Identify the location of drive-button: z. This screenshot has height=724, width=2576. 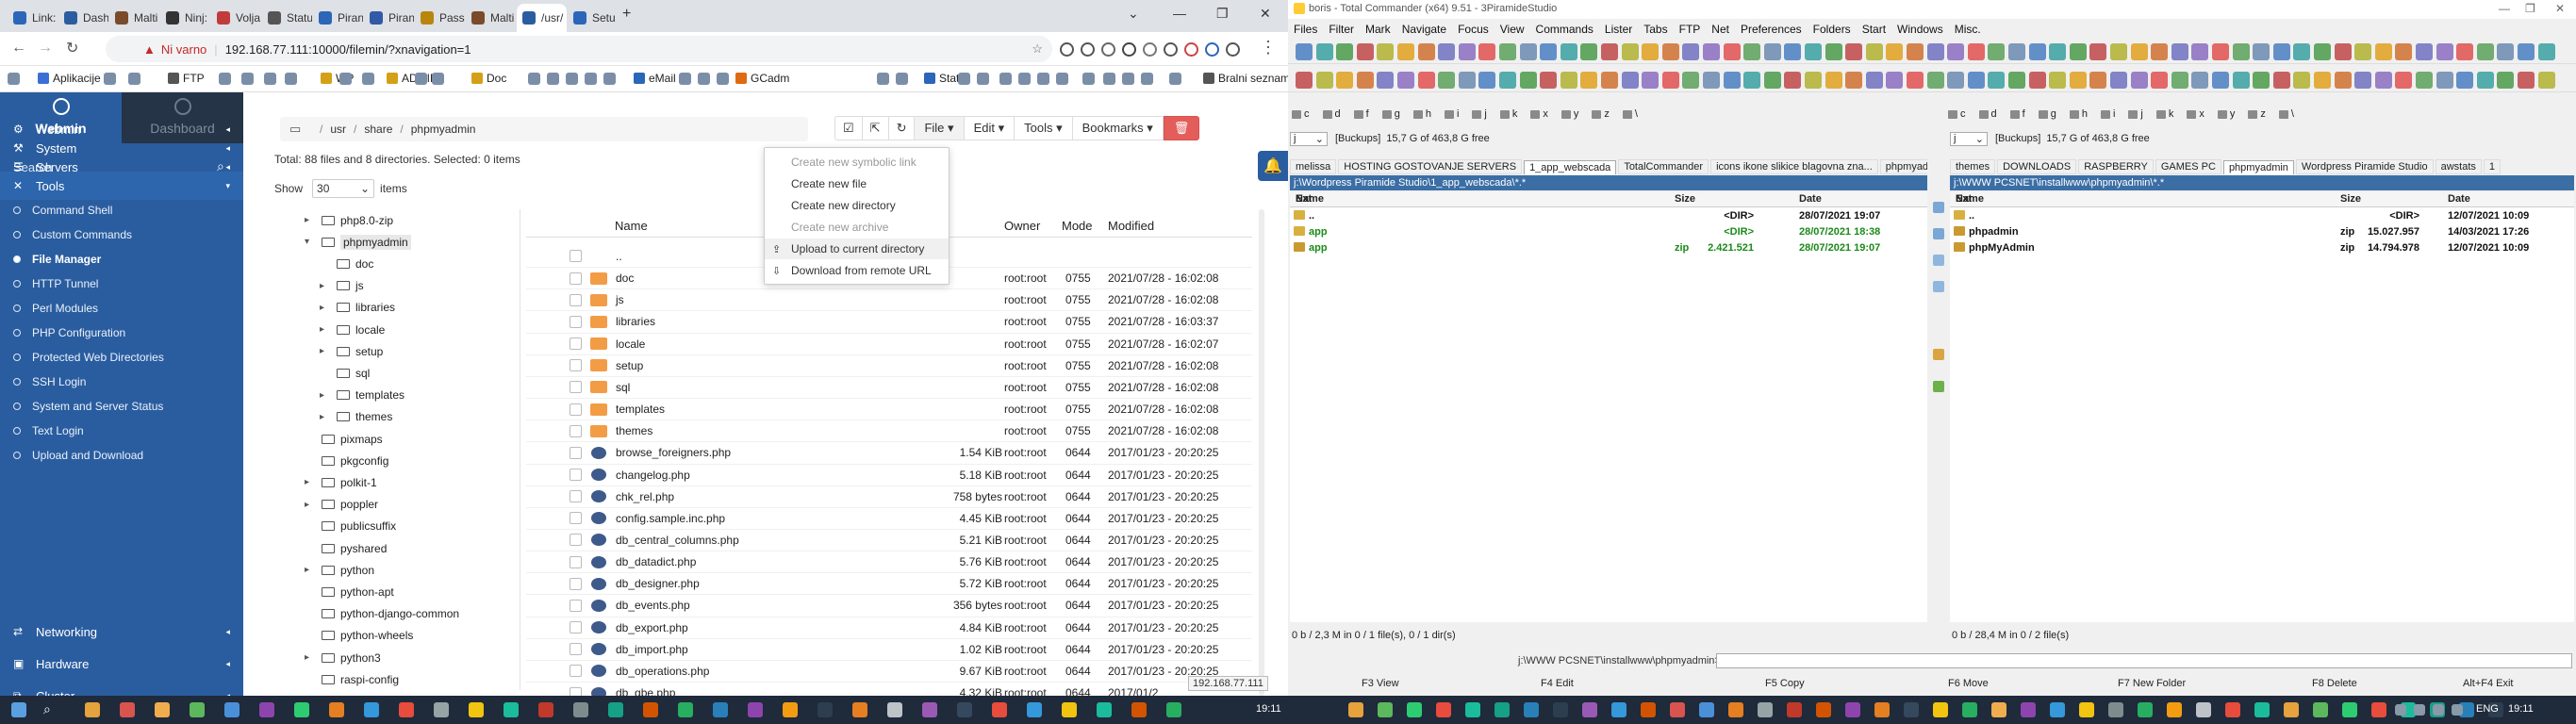
(1601, 114).